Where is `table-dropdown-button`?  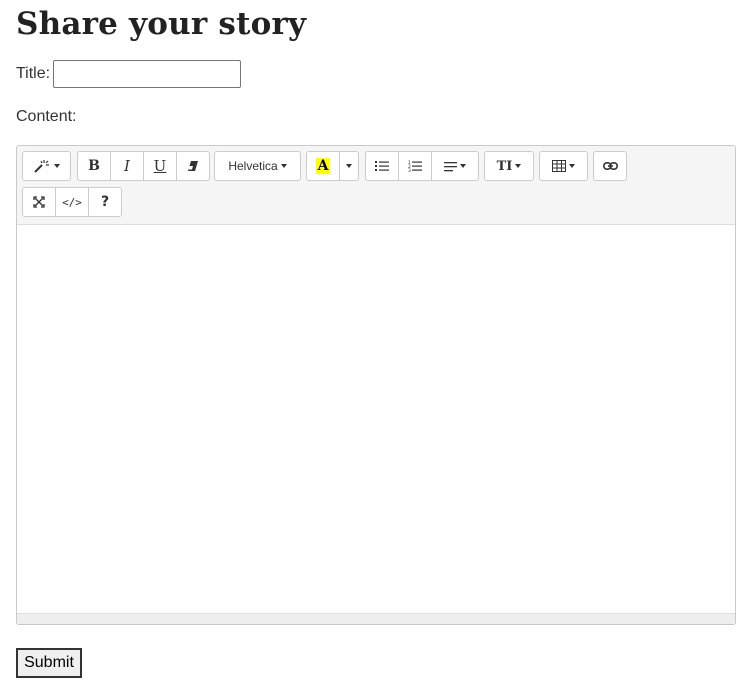
table-dropdown-button is located at coordinates (563, 166).